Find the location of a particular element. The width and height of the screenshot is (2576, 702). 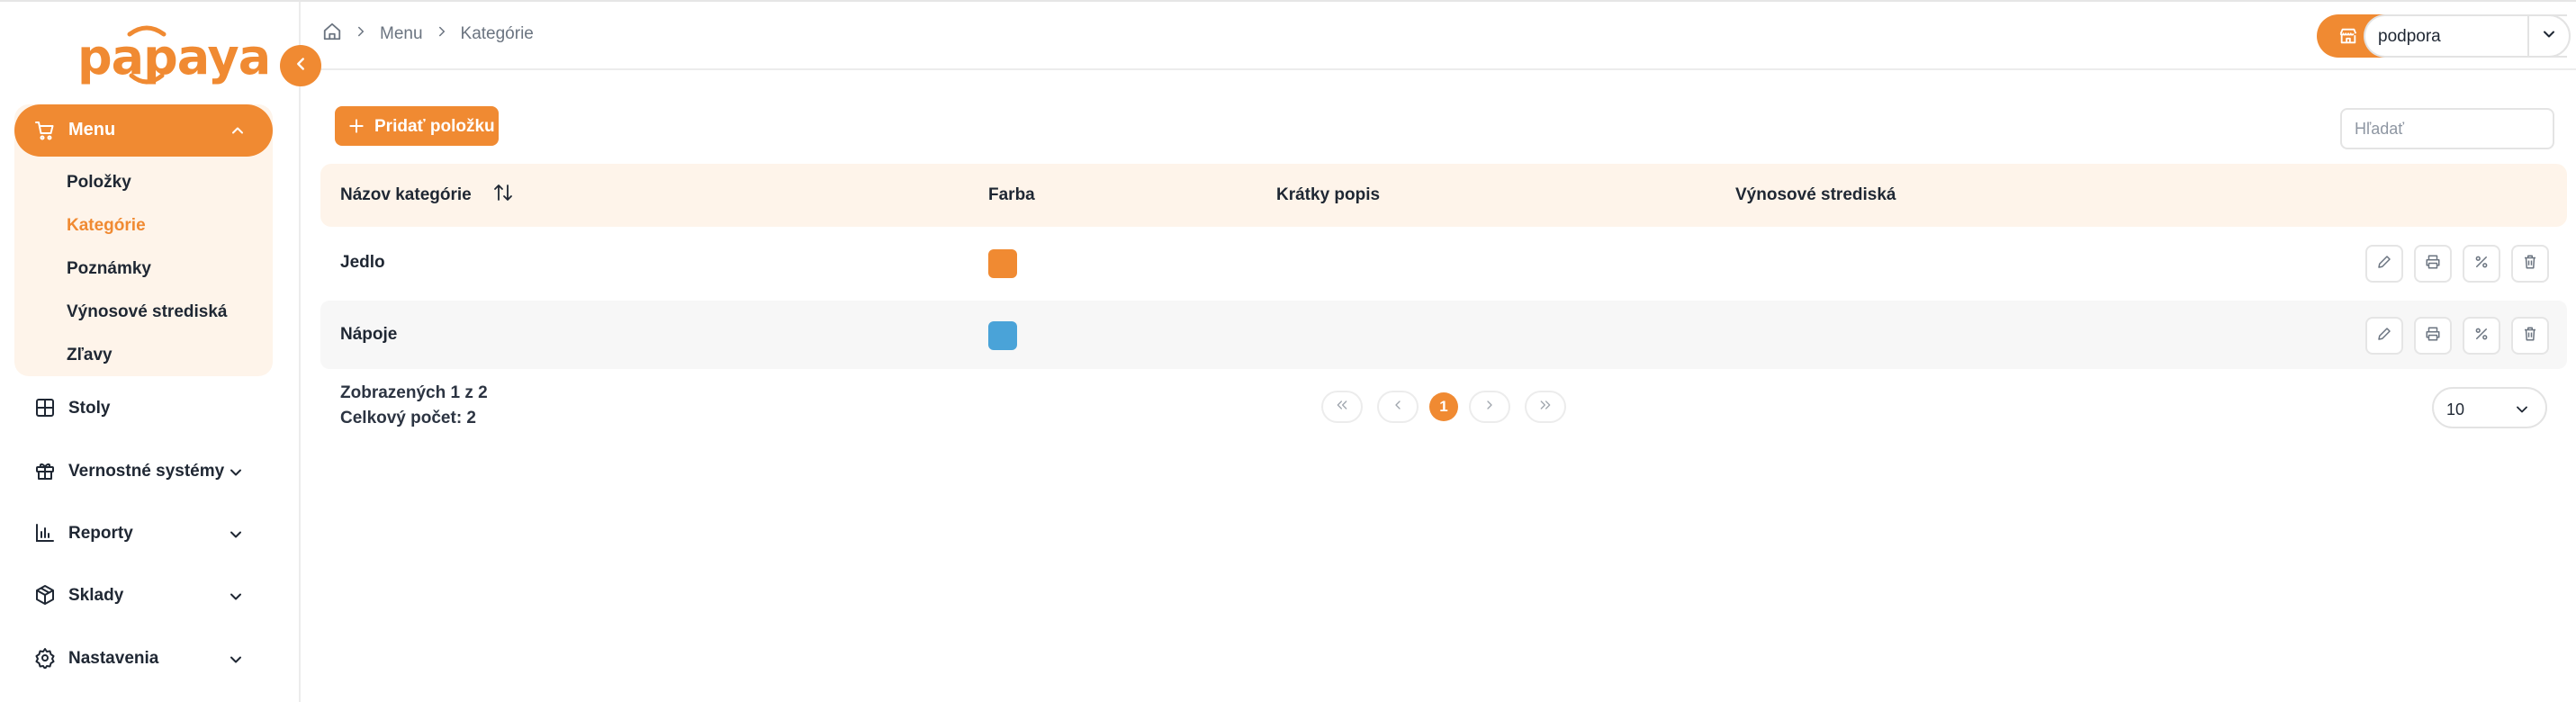

column-header-color: Farba is located at coordinates (1011, 194).